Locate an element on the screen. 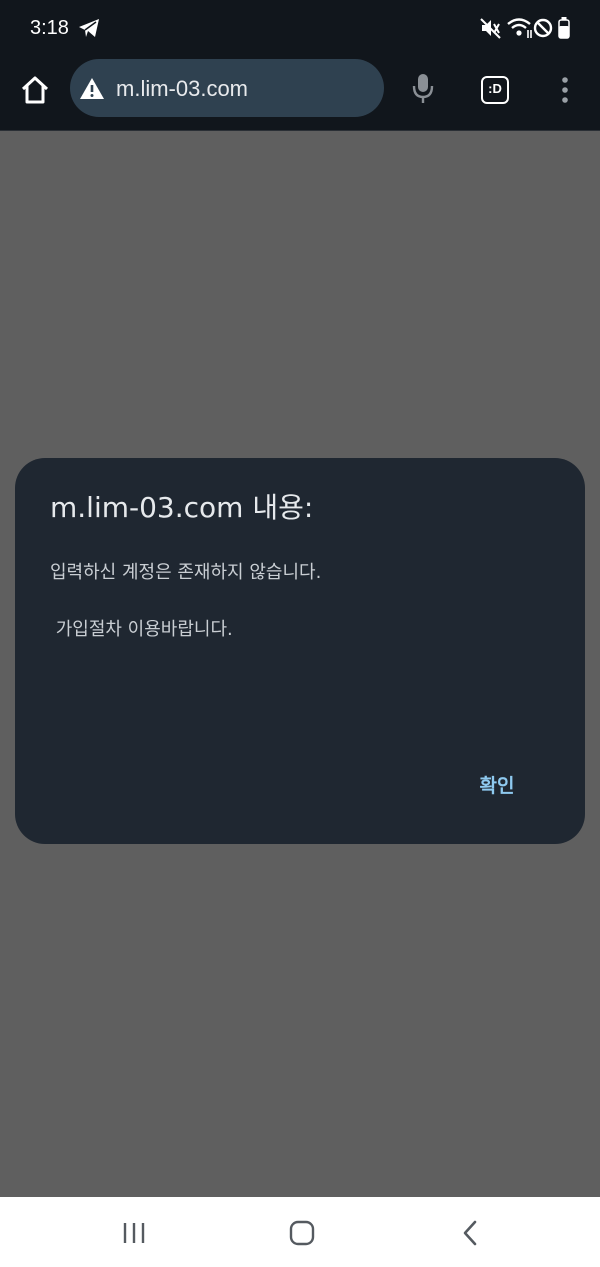 This screenshot has width=600, height=1267. tab-switcher-label: :D is located at coordinates (495, 88).